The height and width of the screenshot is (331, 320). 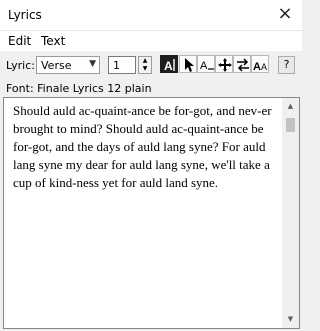 I want to click on scroll-down-icon: ▼, so click(x=290, y=319).